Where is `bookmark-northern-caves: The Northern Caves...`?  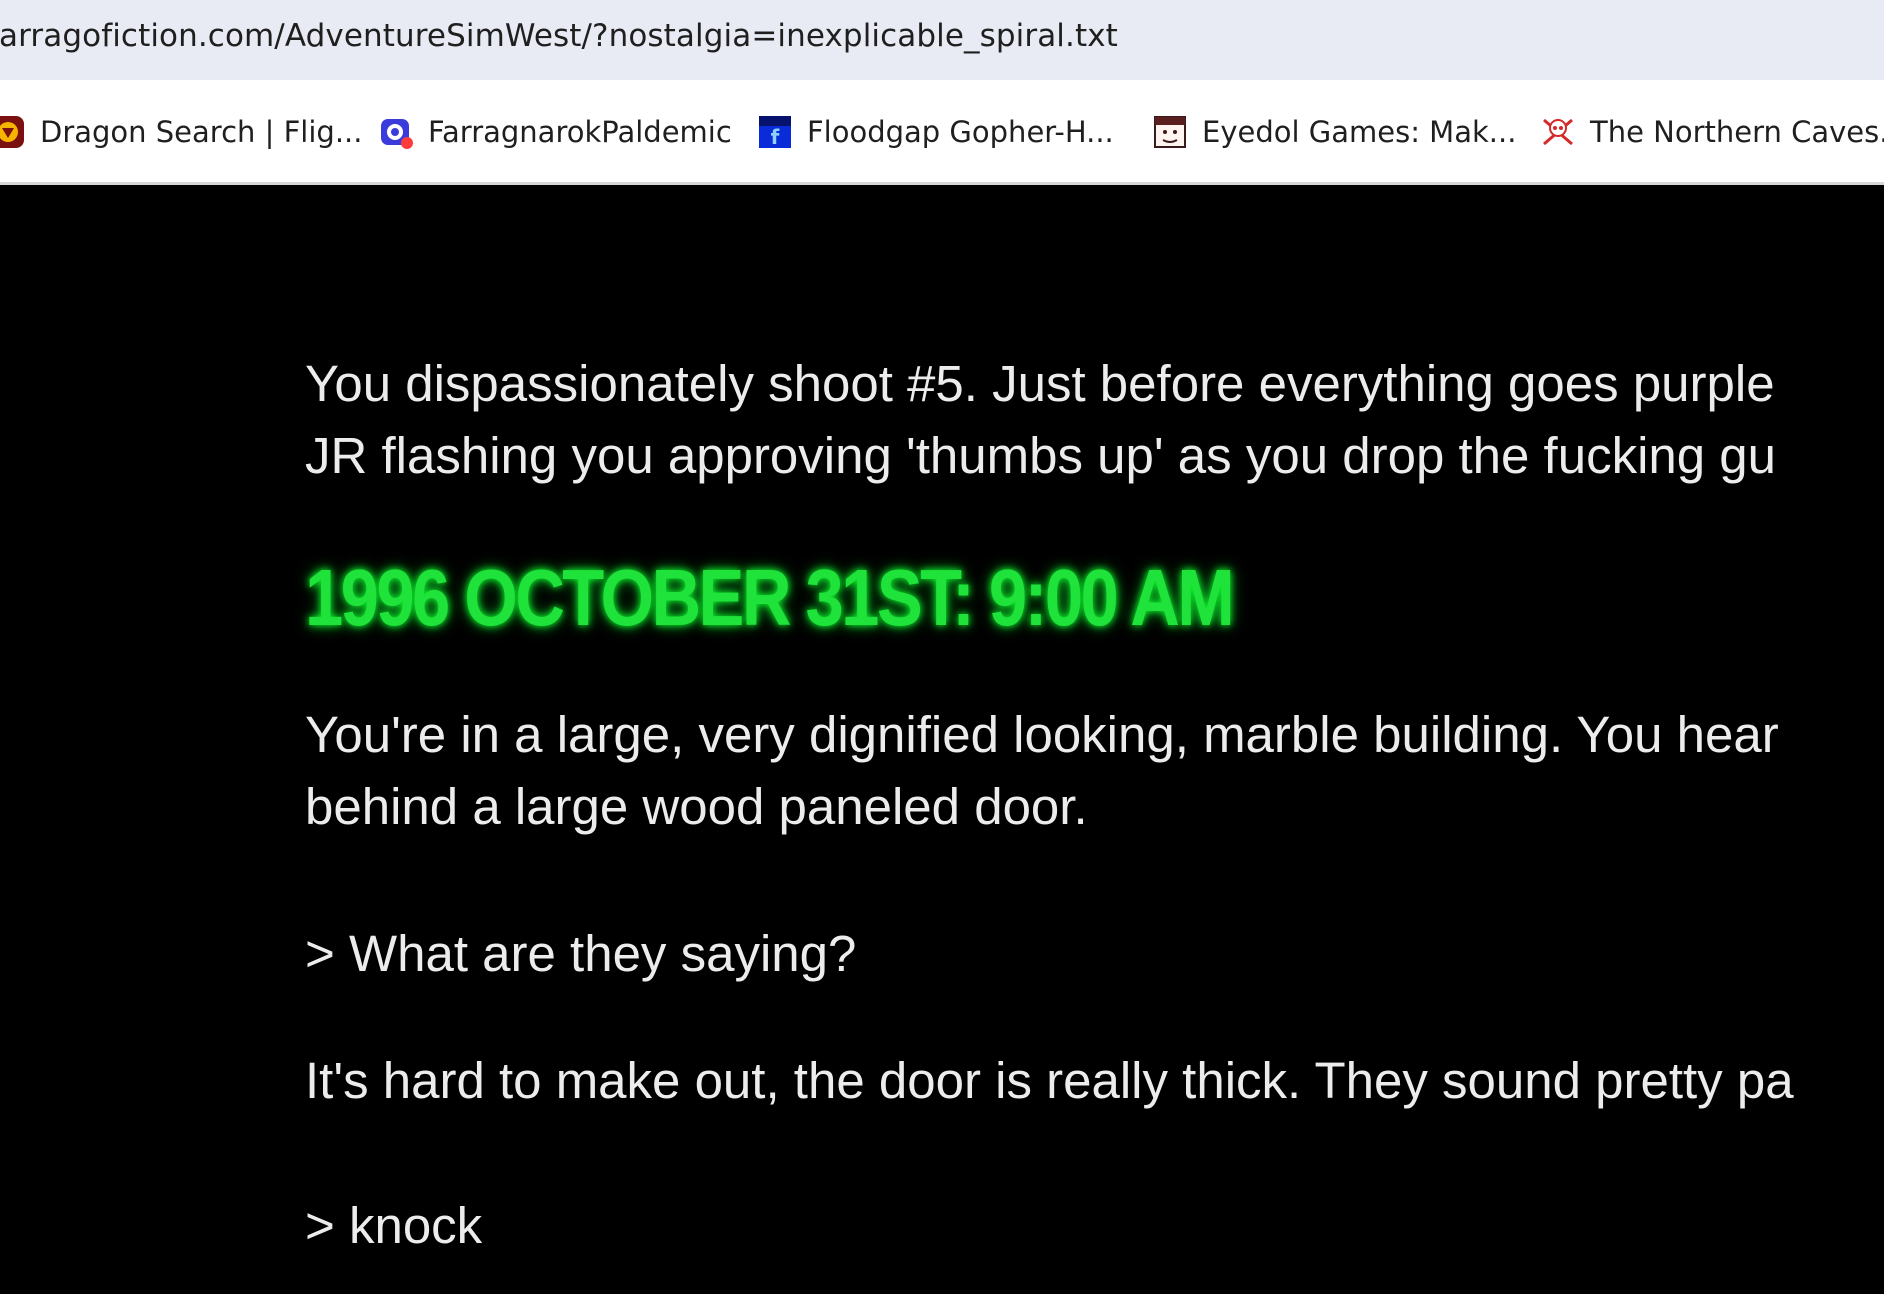 bookmark-northern-caves: The Northern Caves... is located at coordinates (1712, 132).